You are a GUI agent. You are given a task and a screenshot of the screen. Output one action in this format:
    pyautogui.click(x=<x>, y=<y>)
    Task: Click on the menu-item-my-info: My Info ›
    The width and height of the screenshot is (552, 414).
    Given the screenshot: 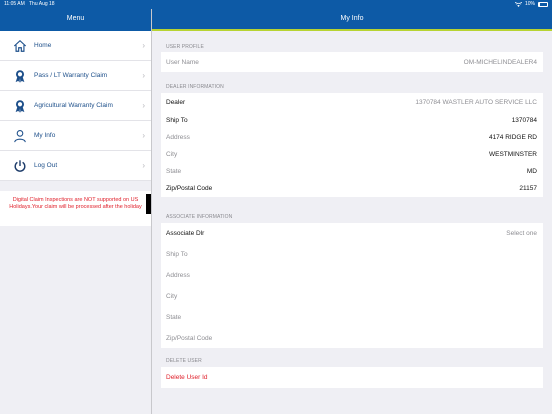 What is the action you would take?
    pyautogui.click(x=75, y=136)
    